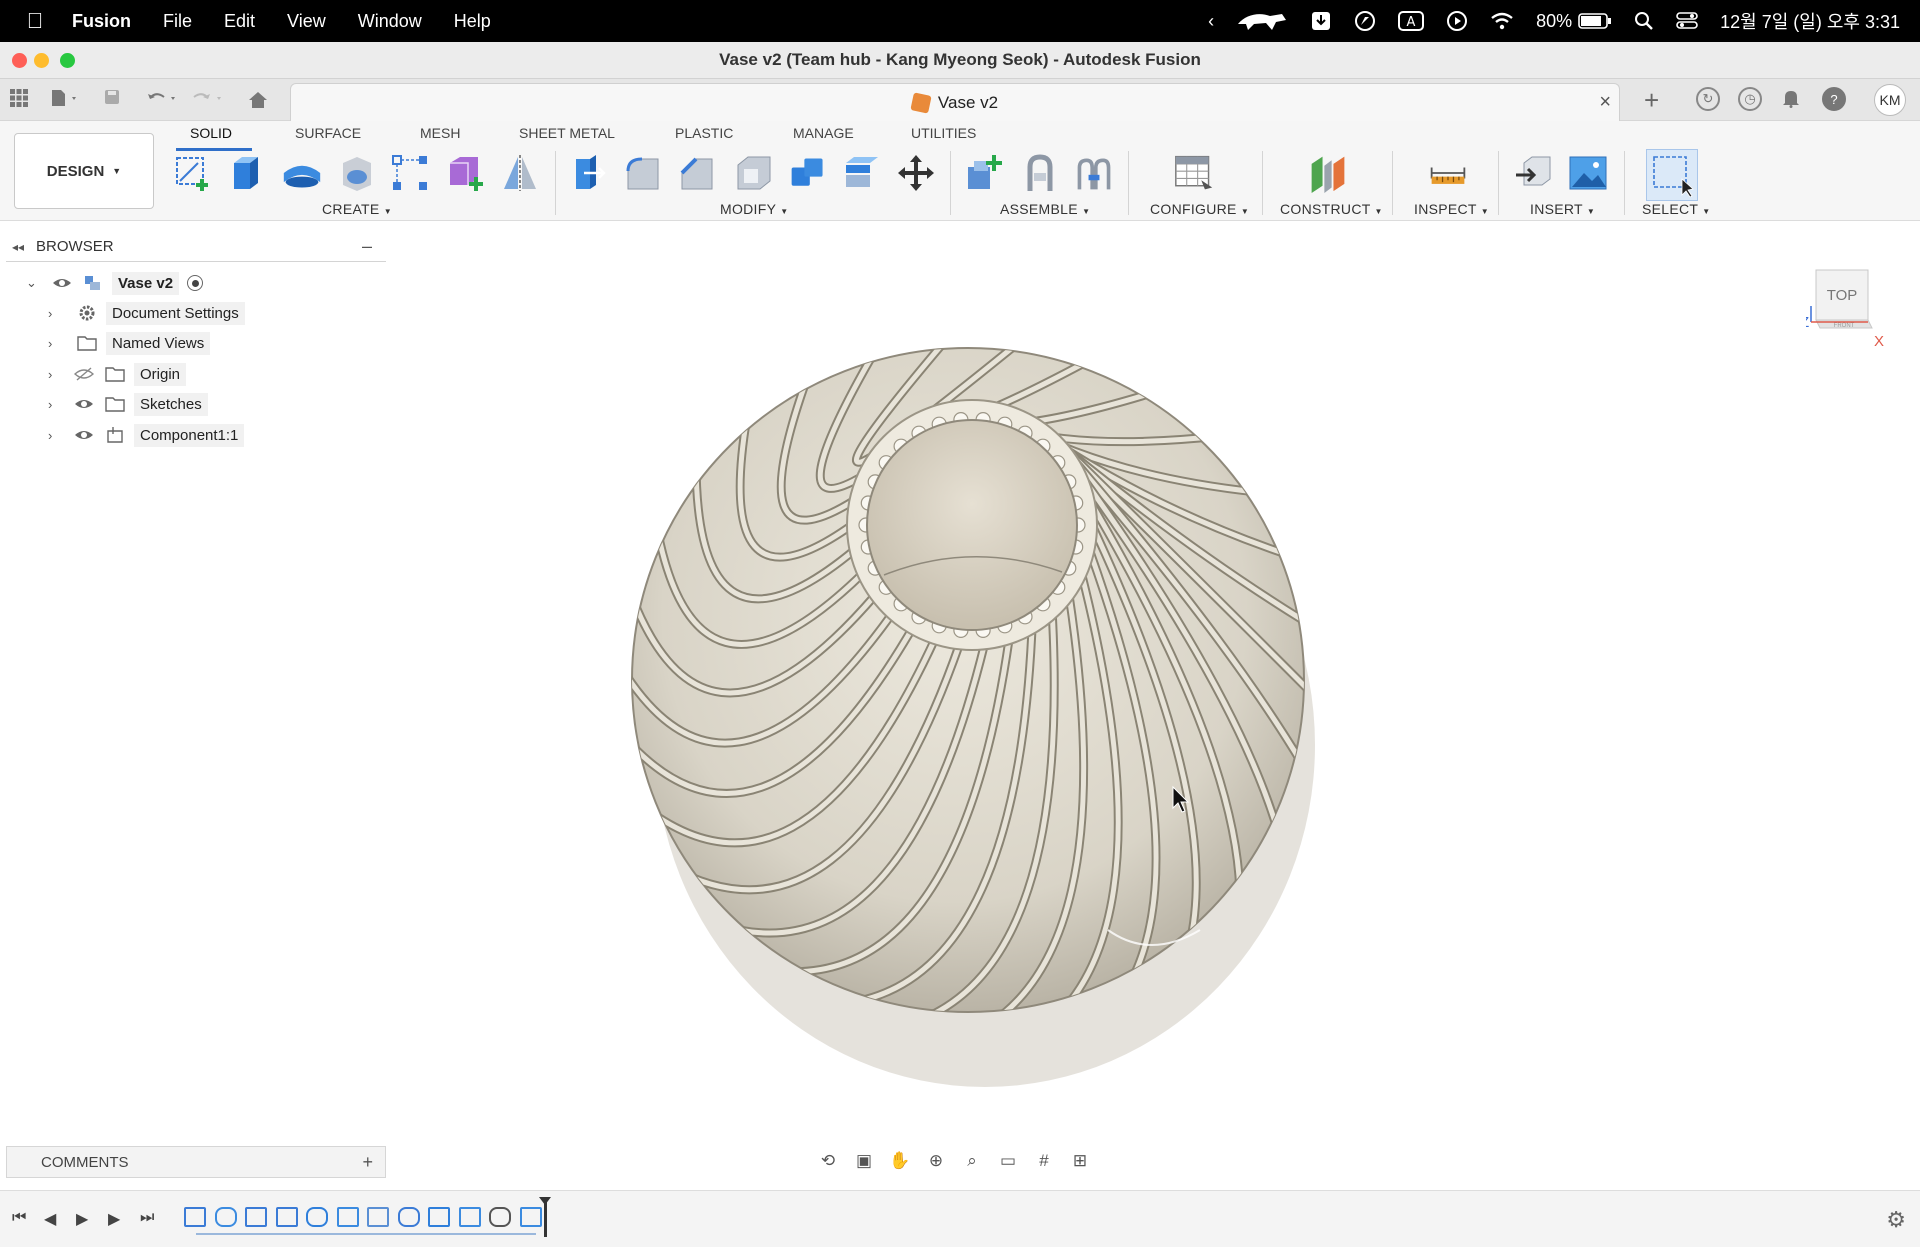 This screenshot has width=1920, height=1247. What do you see at coordinates (1687, 21) in the screenshot?
I see `control-center-icon` at bounding box center [1687, 21].